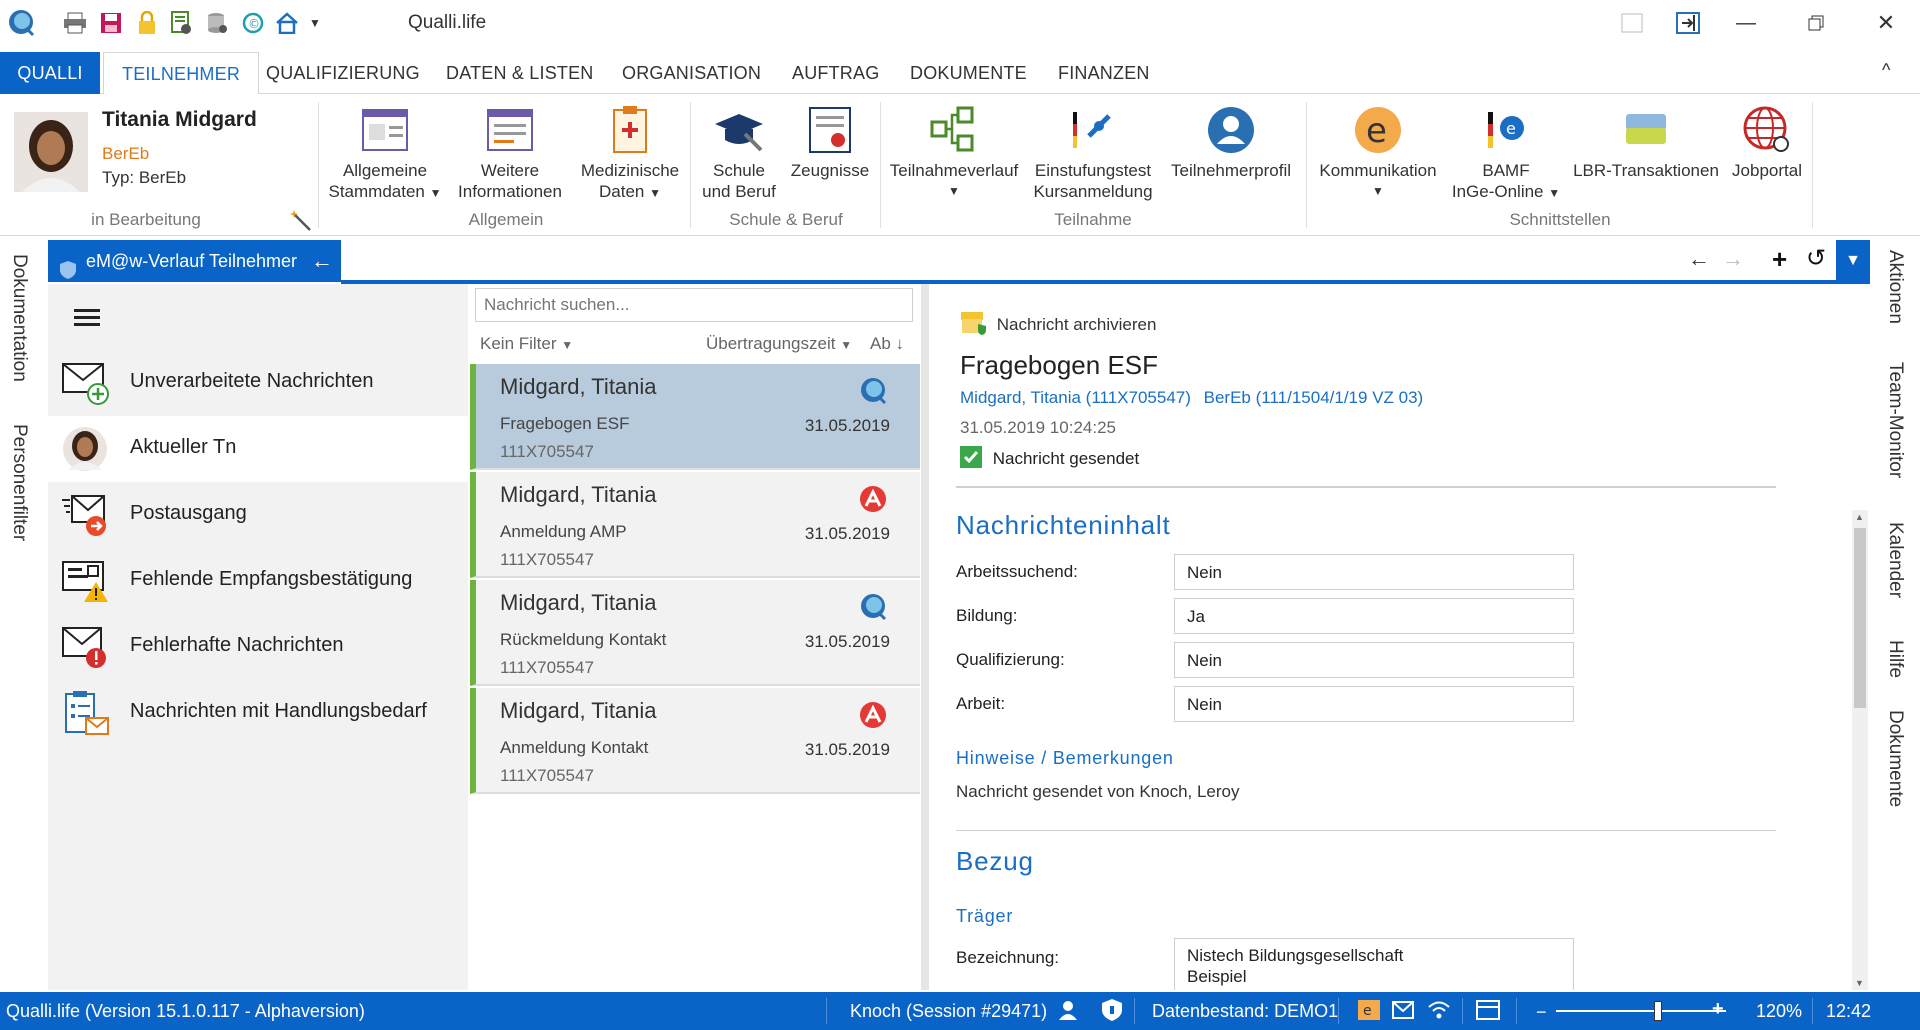 Image resolution: width=1920 pixels, height=1030 pixels. What do you see at coordinates (1231, 142) in the screenshot?
I see `teilnehmerprofil-button: Teilnehmerprofil` at bounding box center [1231, 142].